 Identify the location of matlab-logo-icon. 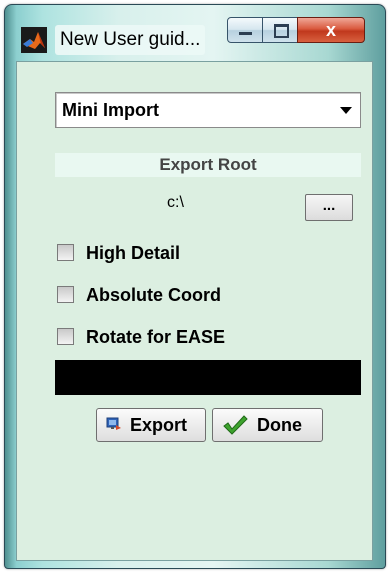
(34, 40).